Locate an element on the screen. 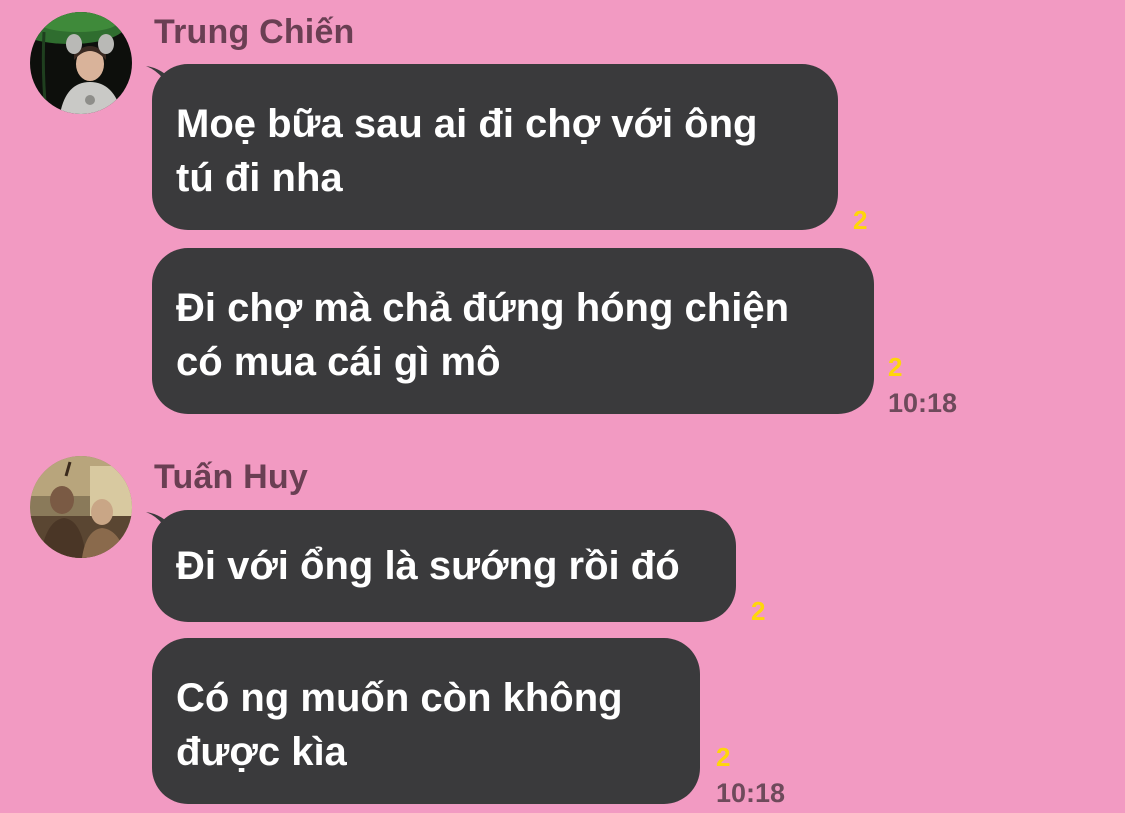 This screenshot has width=1125, height=813. avatar is located at coordinates (81, 507).